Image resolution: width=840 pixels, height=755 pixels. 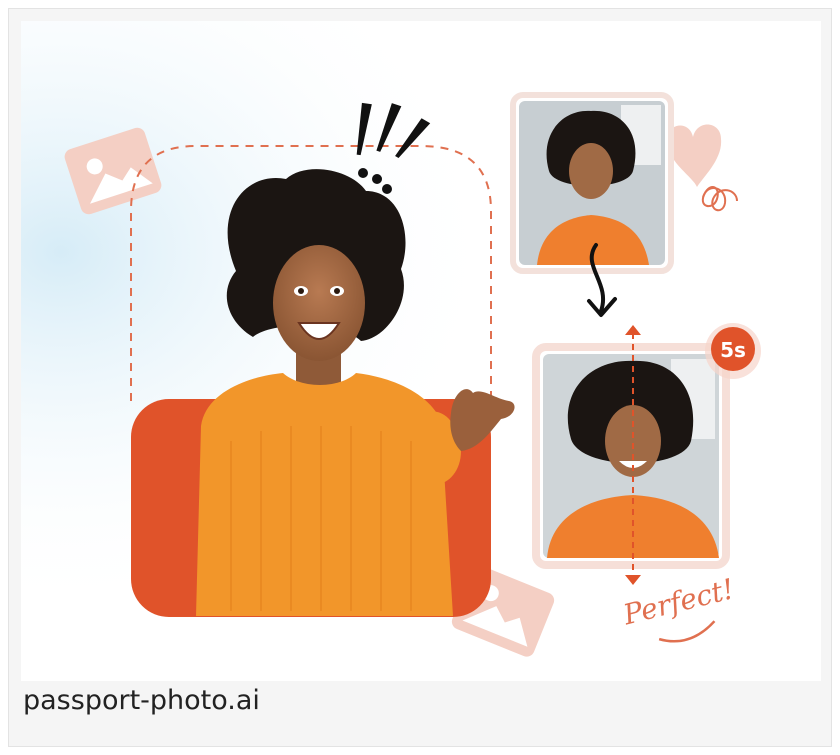 What do you see at coordinates (141, 700) in the screenshot?
I see `source-caption: passport-photo.ai` at bounding box center [141, 700].